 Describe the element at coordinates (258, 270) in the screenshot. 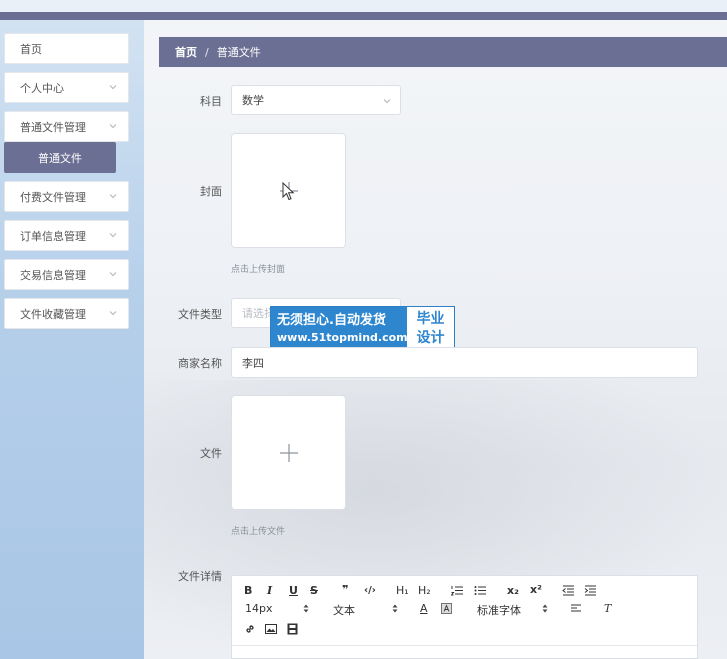

I see `cover-upload-hint: 点击上传封面` at that location.